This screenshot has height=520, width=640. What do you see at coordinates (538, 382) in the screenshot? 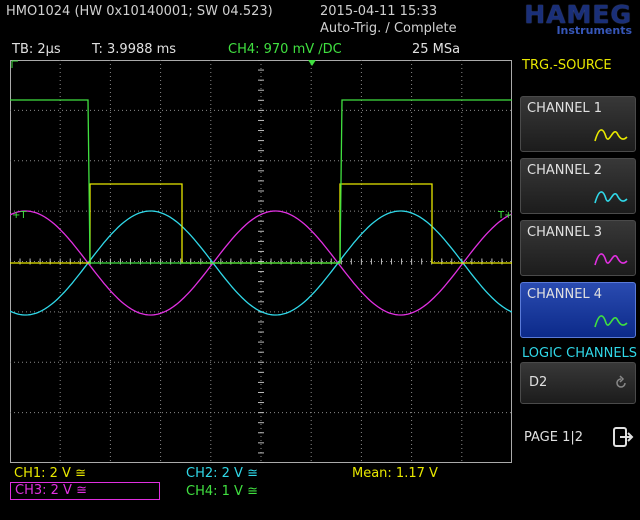
I see `logic-d2-label: D2` at bounding box center [538, 382].